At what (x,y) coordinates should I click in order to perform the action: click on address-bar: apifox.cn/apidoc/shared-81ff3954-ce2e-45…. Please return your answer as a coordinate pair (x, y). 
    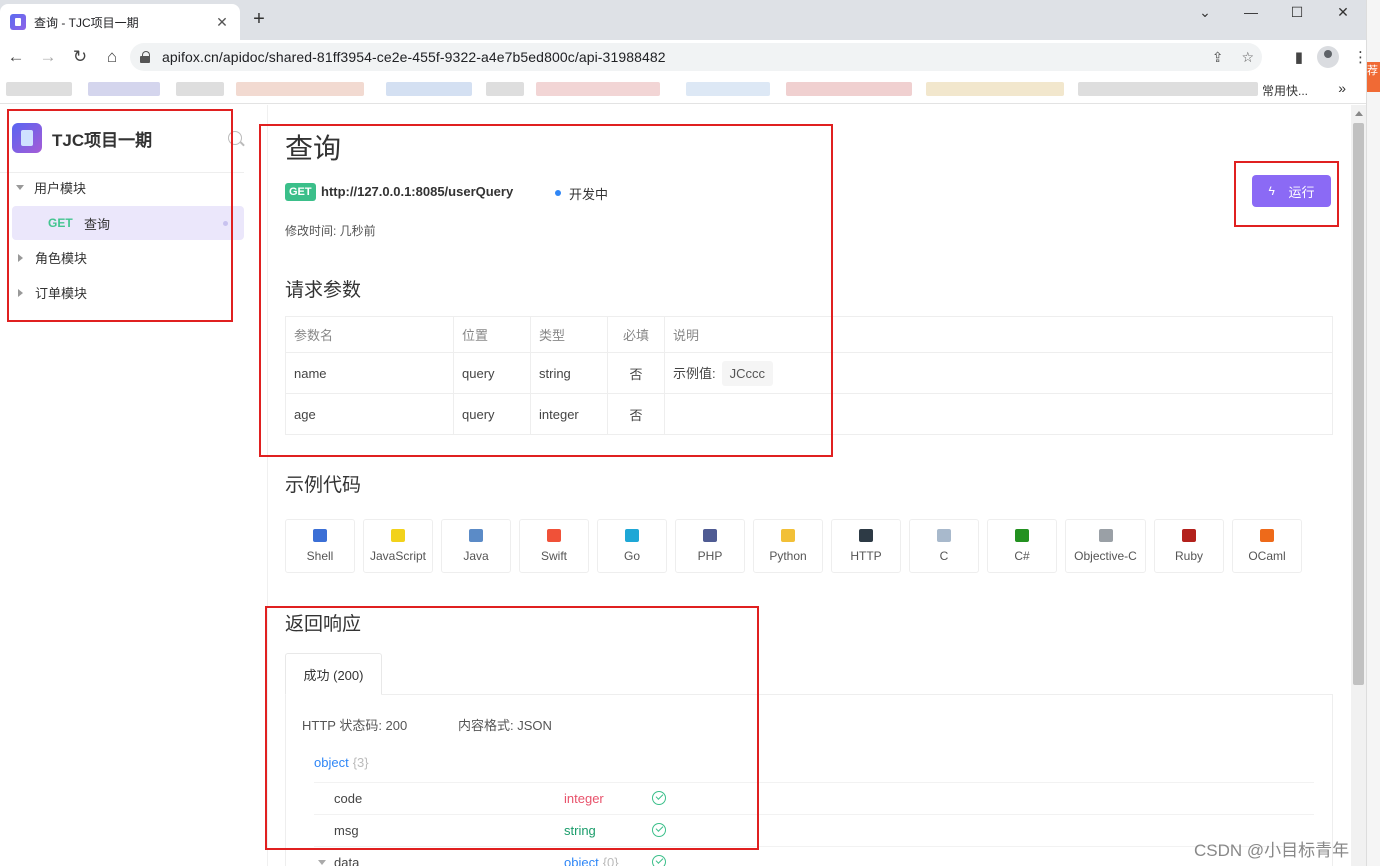
    Looking at the image, I should click on (696, 57).